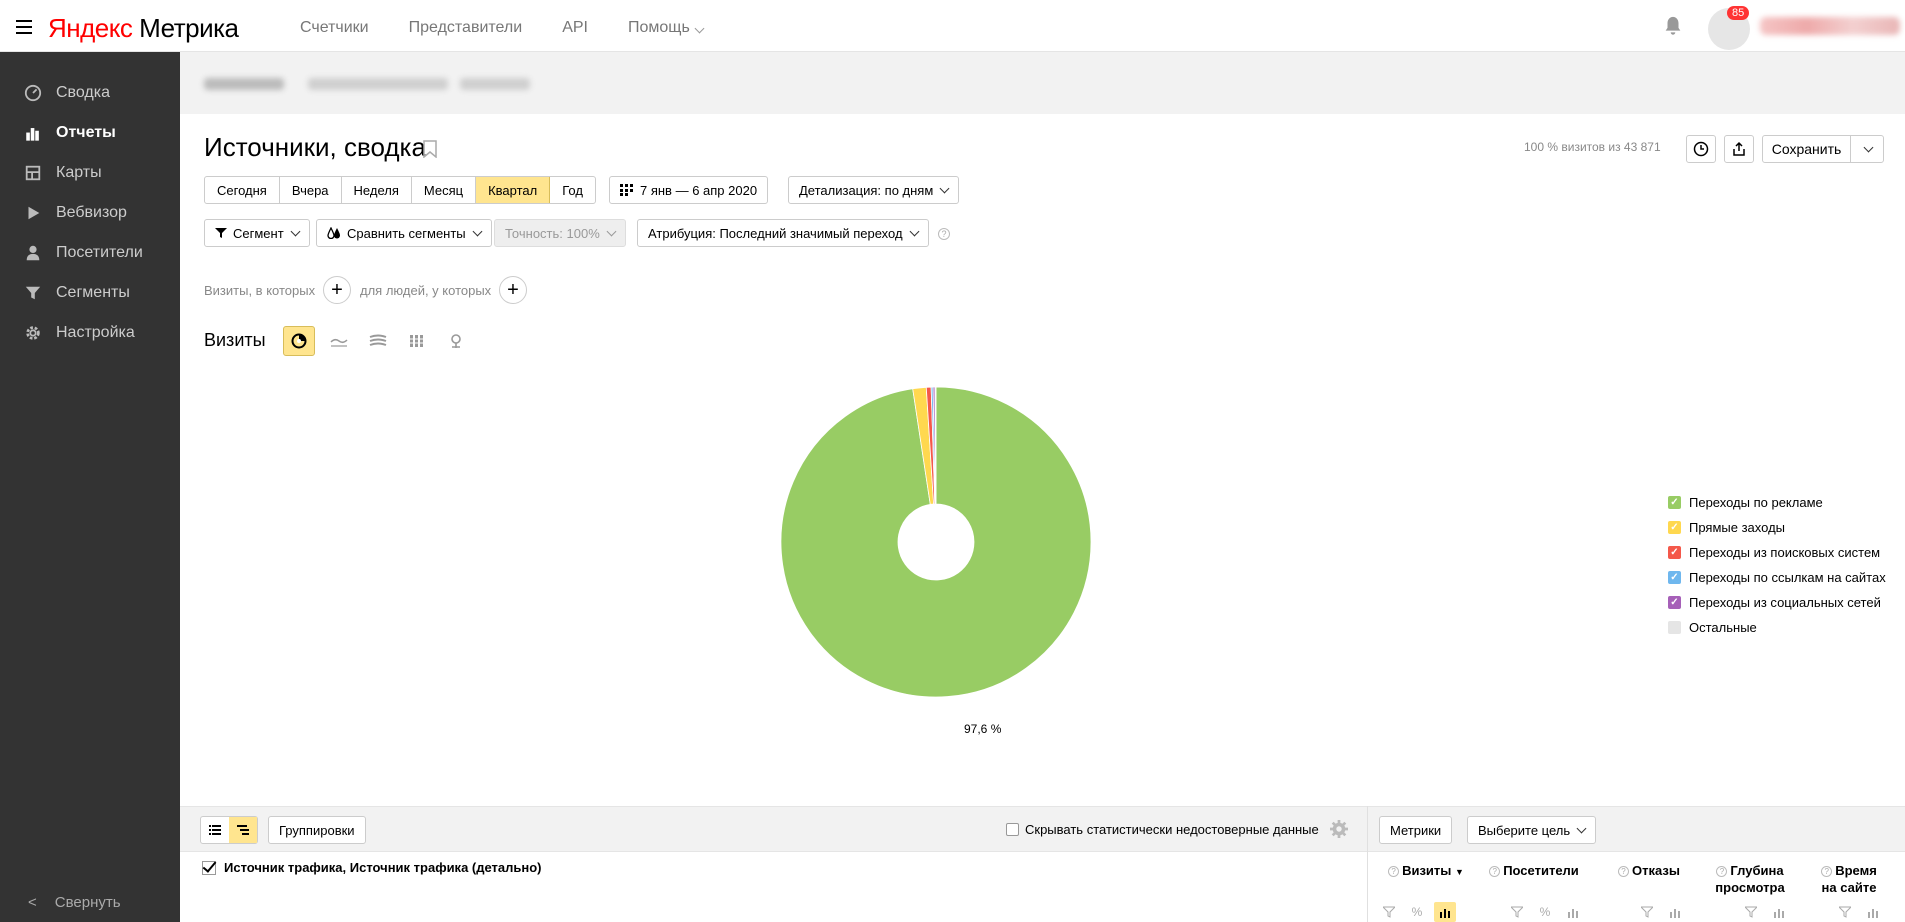 The height and width of the screenshot is (922, 1905). Describe the element at coordinates (1777, 577) in the screenshot. I see `legend-item: ✓ Переходы по ссылкам на сайтах` at that location.